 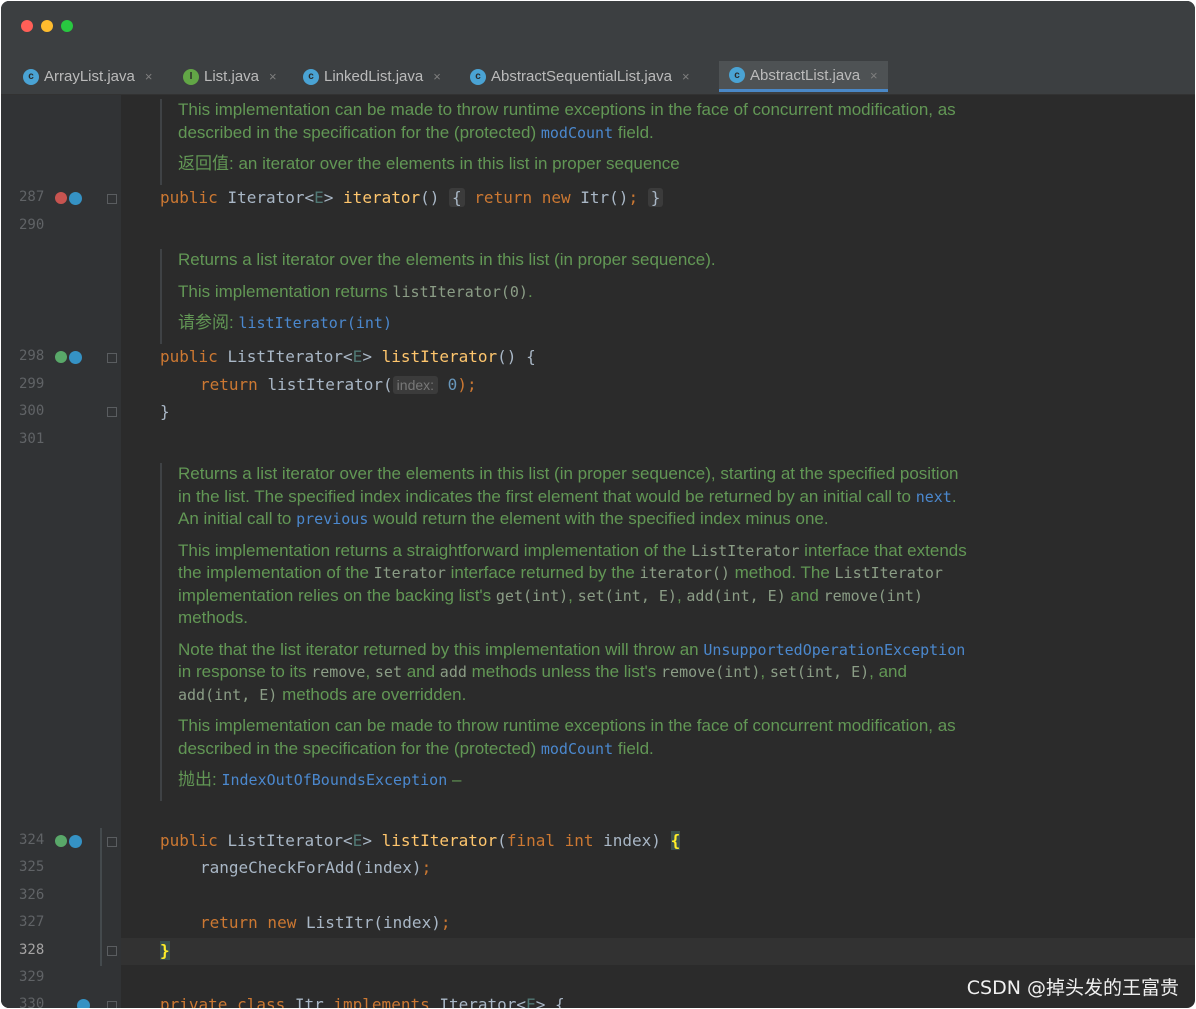 What do you see at coordinates (338, 384) in the screenshot?
I see `code-line-299: return listIterator(index: 0);` at bounding box center [338, 384].